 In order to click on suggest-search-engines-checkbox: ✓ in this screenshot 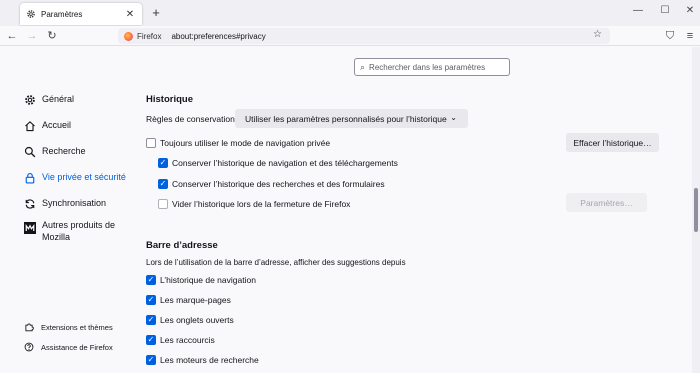, I will do `click(151, 360)`.